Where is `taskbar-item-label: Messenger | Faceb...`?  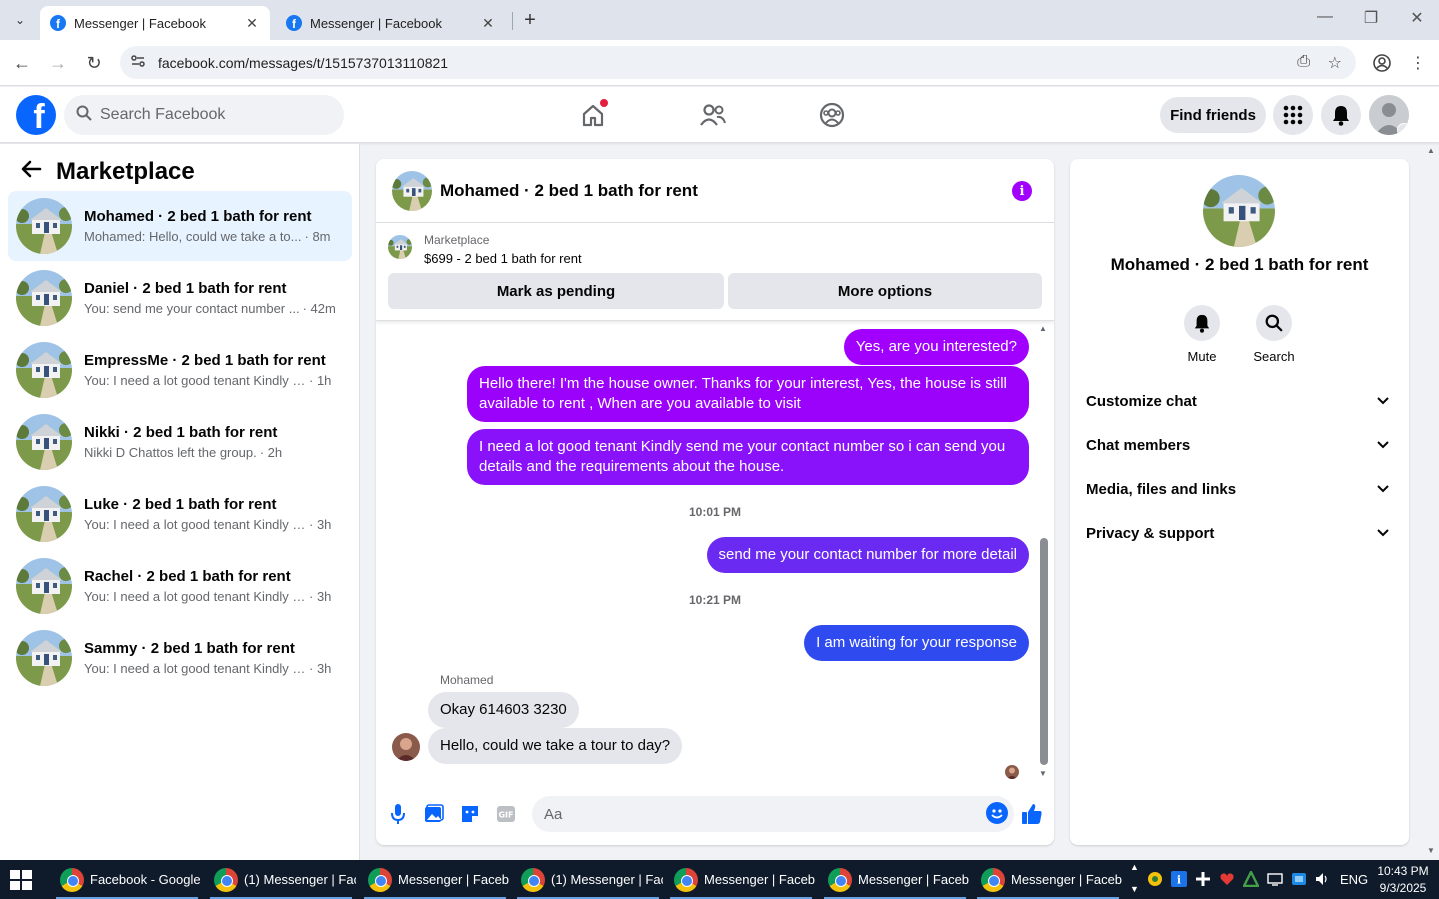
taskbar-item-label: Messenger | Faceb... is located at coordinates (914, 879).